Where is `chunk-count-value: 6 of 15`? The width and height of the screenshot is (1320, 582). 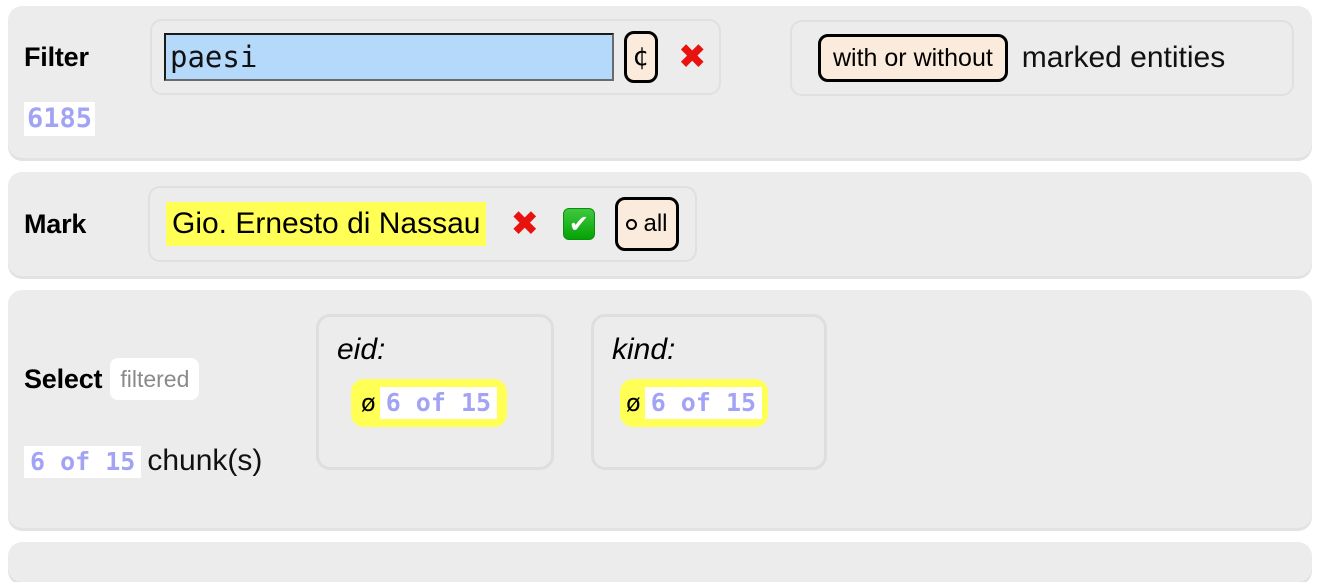
chunk-count-value: 6 of 15 is located at coordinates (83, 462).